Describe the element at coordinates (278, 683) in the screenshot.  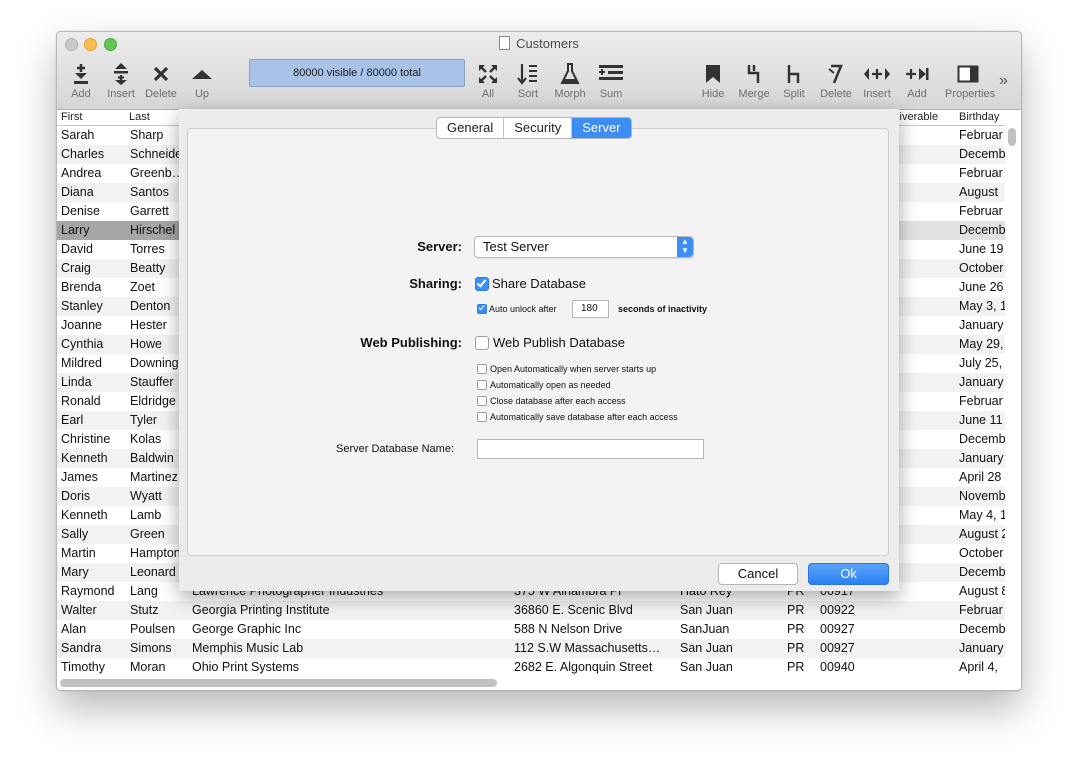
I see `horizontal-scrollbar` at that location.